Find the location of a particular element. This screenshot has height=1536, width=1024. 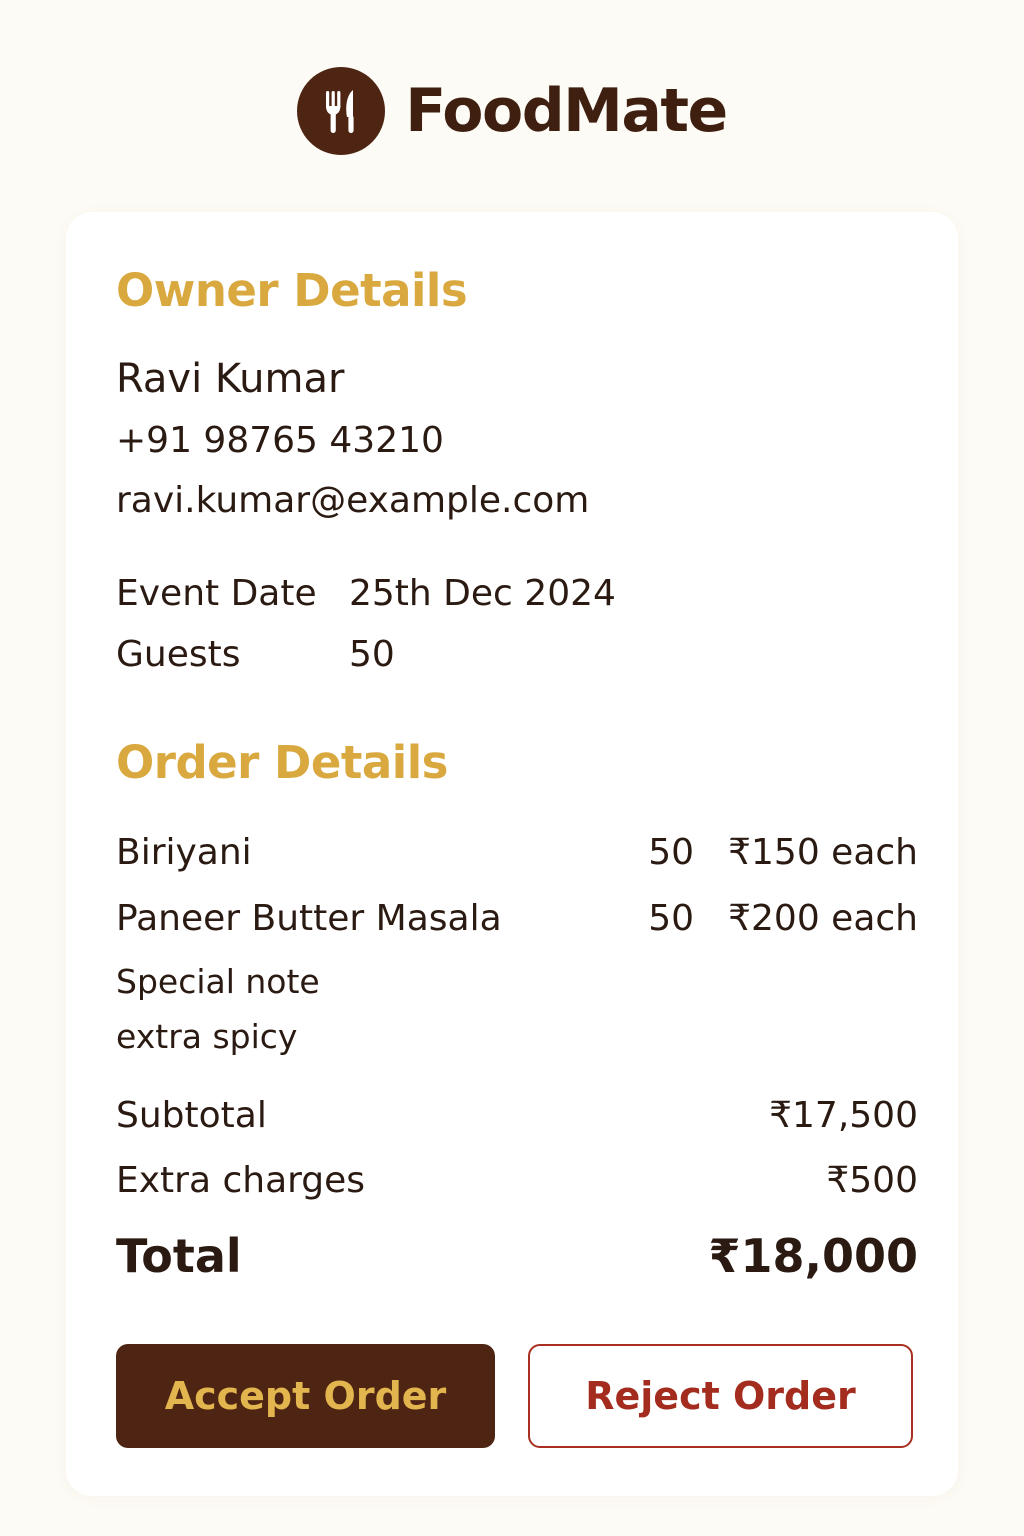

app-name: FoodMate is located at coordinates (566, 111).